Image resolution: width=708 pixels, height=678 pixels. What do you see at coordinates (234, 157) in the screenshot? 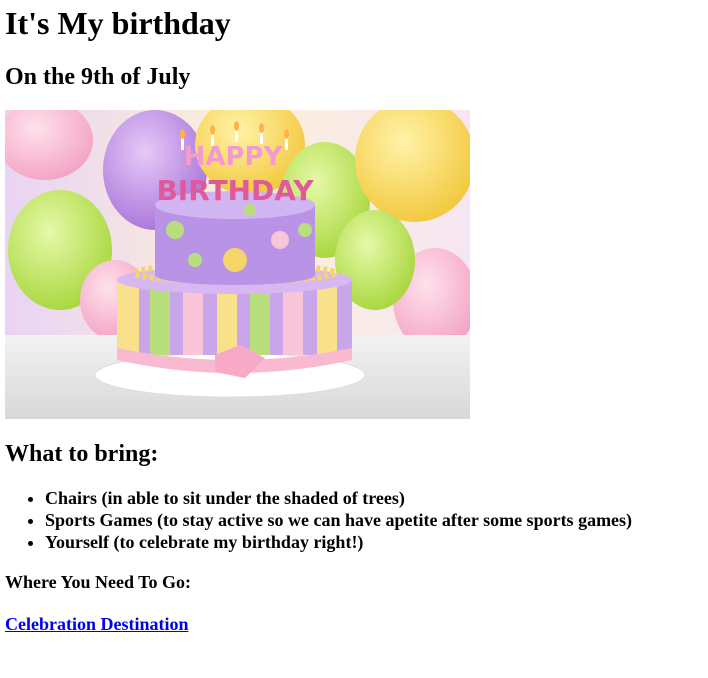
I see `cake-happy-text: HAPPY` at bounding box center [234, 157].